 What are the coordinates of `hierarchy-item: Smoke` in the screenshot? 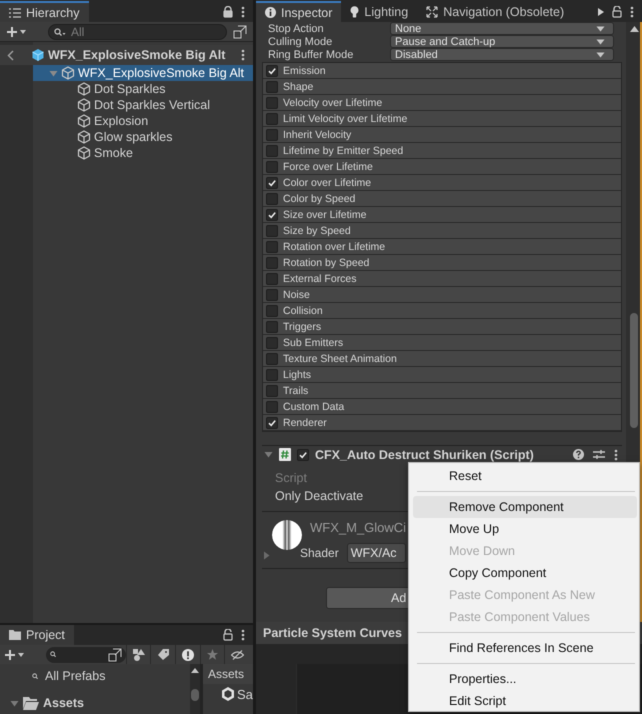 It's located at (143, 153).